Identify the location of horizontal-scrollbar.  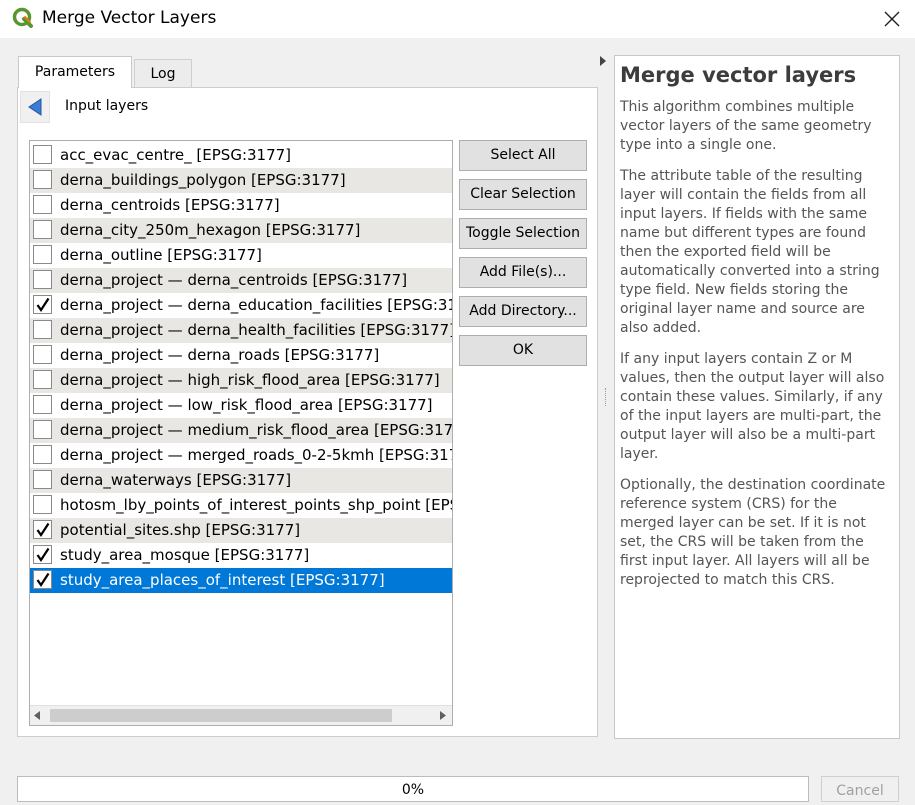
(241, 715).